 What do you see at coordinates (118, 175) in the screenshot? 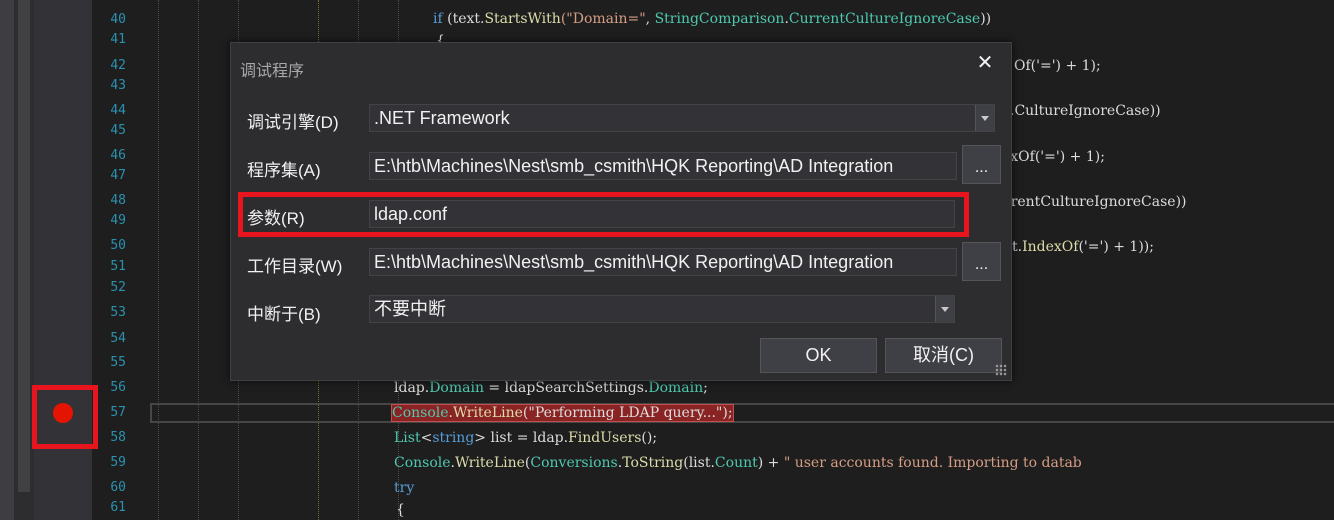
I see `line-number: 47` at bounding box center [118, 175].